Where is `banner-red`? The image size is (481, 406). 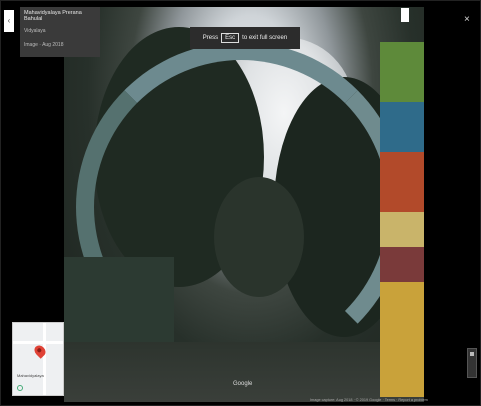
banner-red is located at coordinates (402, 182).